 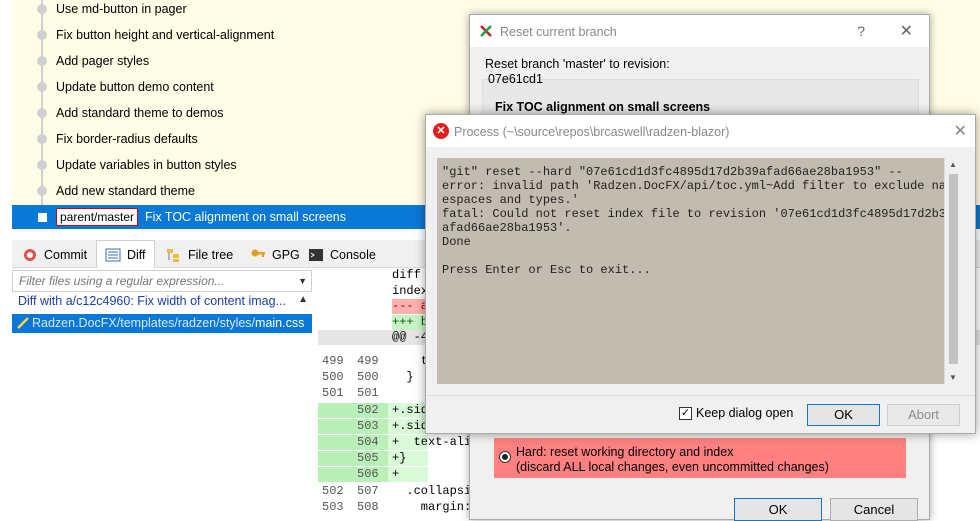 I want to click on divider, so click(x=700, y=395).